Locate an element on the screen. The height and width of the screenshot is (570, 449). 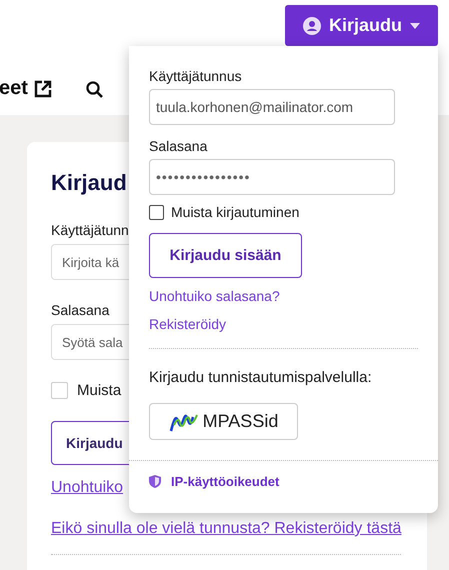
sso-heading: Kirjaudu tunnistautumispalvelulla: is located at coordinates (261, 377).